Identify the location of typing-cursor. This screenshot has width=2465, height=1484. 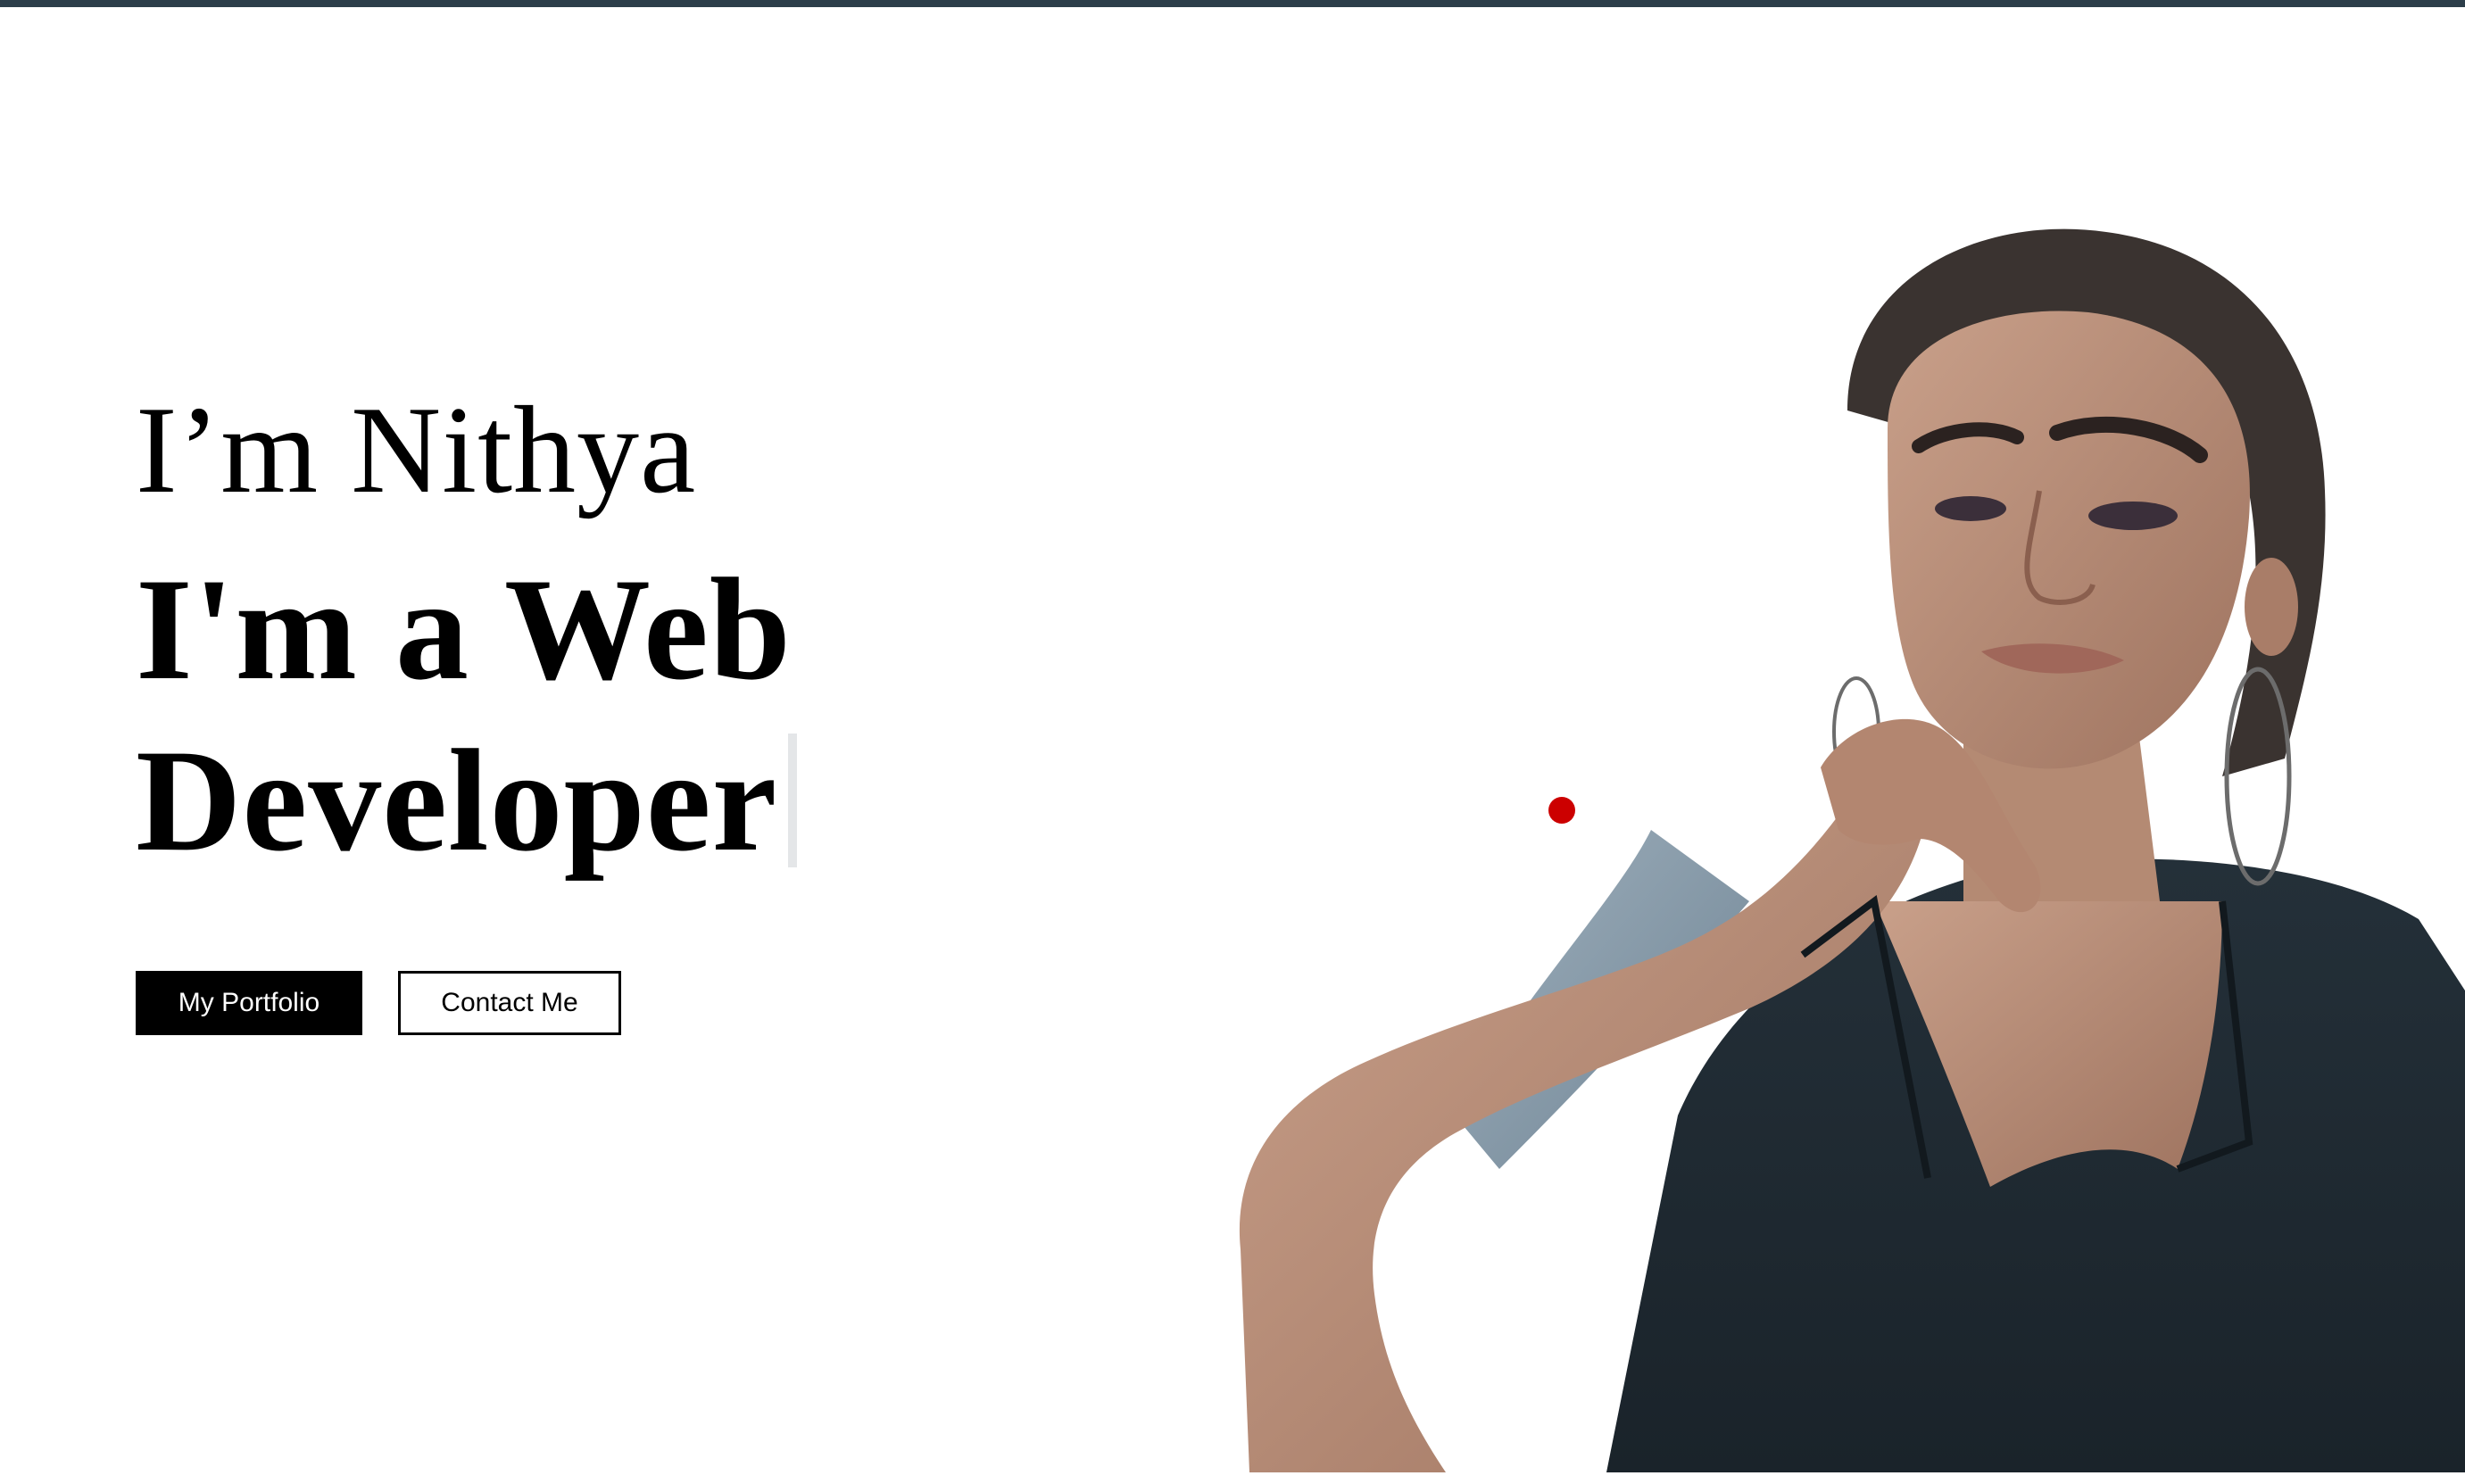
(793, 800).